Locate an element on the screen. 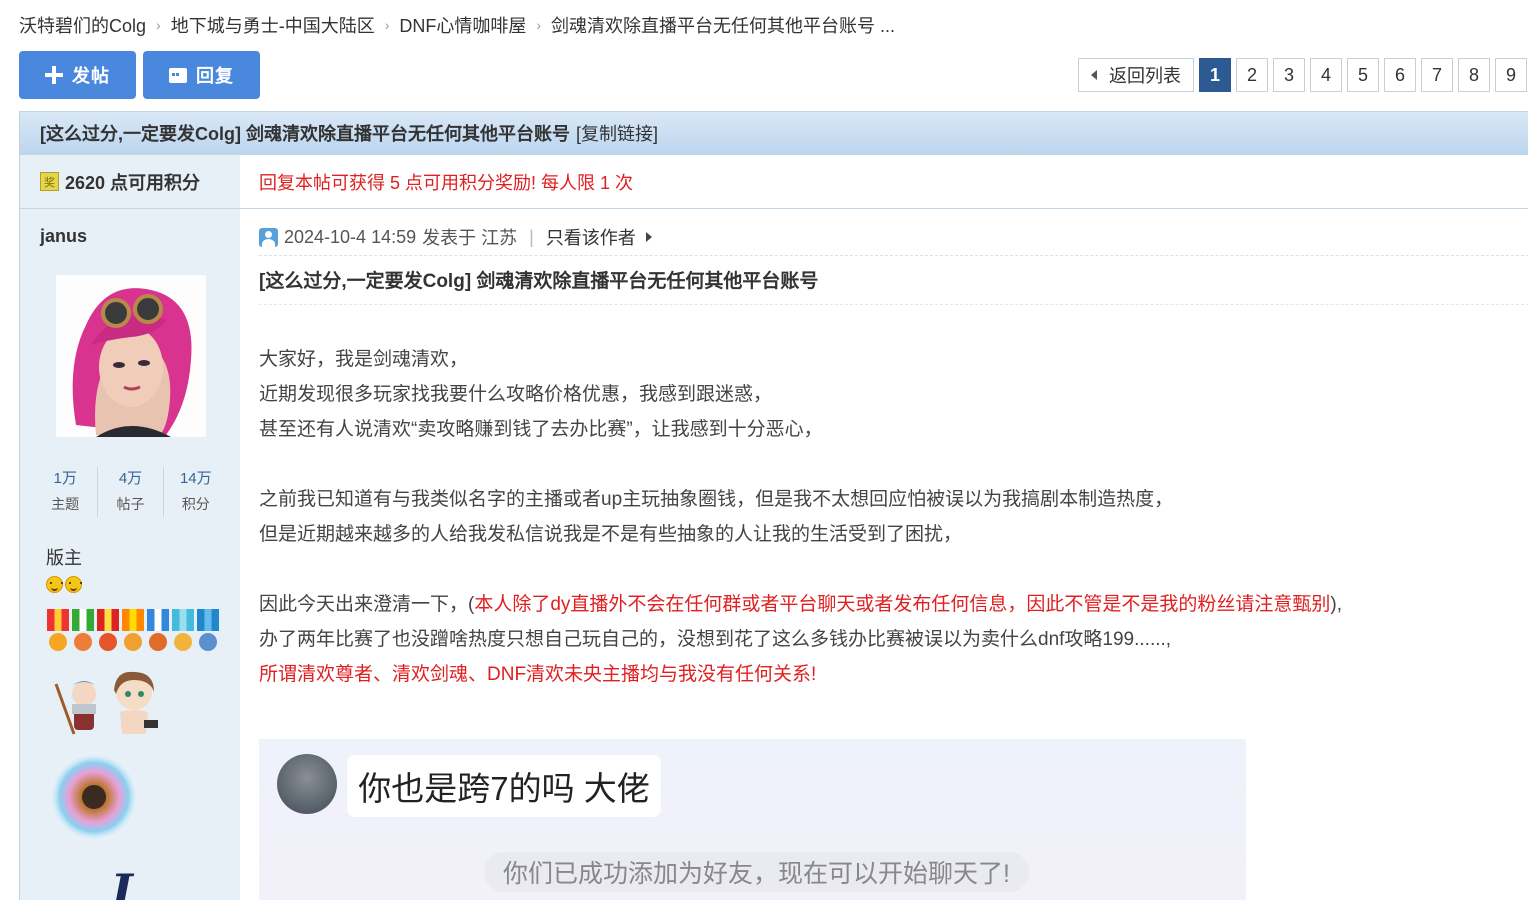 Image resolution: width=1528 pixels, height=900 pixels. stat-threads-label: 主题 is located at coordinates (65, 504).